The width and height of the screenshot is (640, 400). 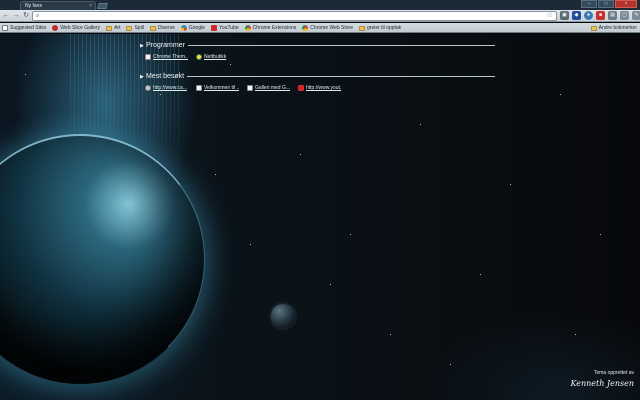 What do you see at coordinates (602, 383) in the screenshot?
I see `theme-credit-signature: Kenneth Jensen` at bounding box center [602, 383].